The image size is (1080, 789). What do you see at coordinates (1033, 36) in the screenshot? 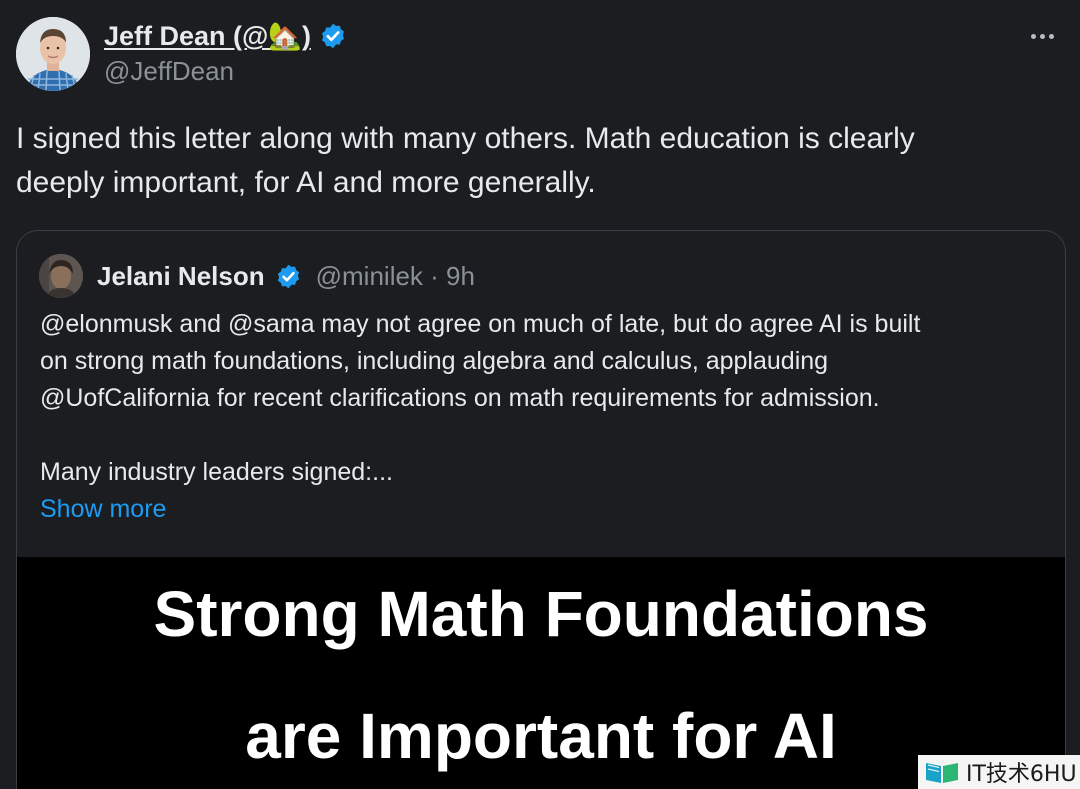
I see `more-horizontal-icon` at bounding box center [1033, 36].